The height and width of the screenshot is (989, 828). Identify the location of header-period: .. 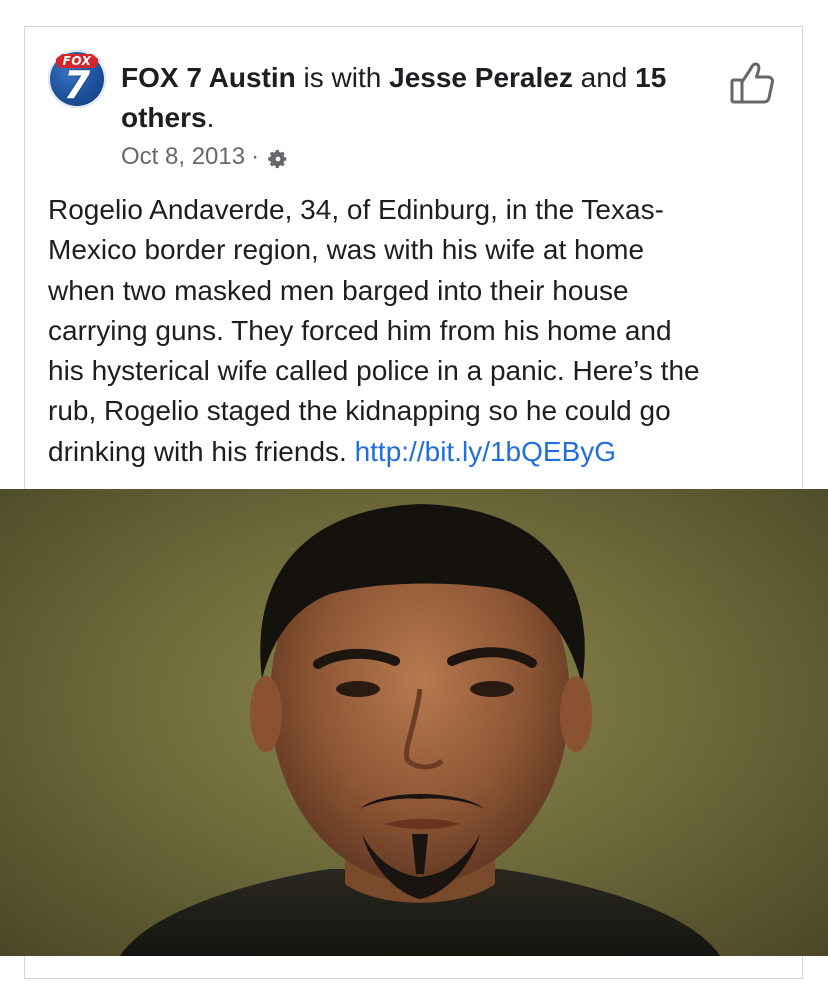
(210, 117).